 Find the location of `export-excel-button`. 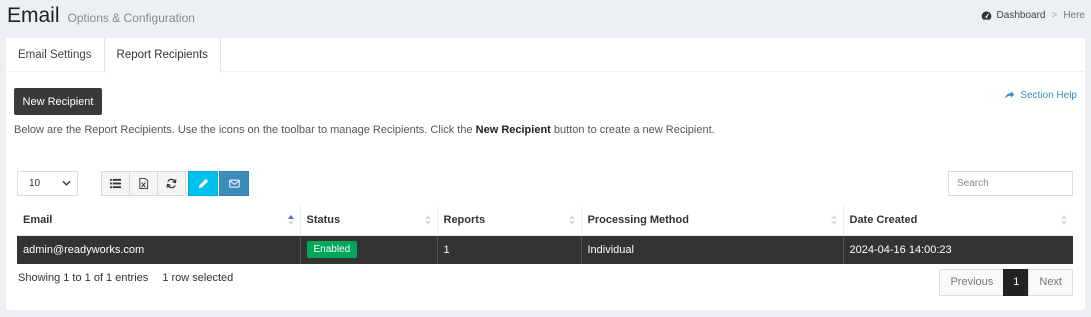

export-excel-button is located at coordinates (143, 183).